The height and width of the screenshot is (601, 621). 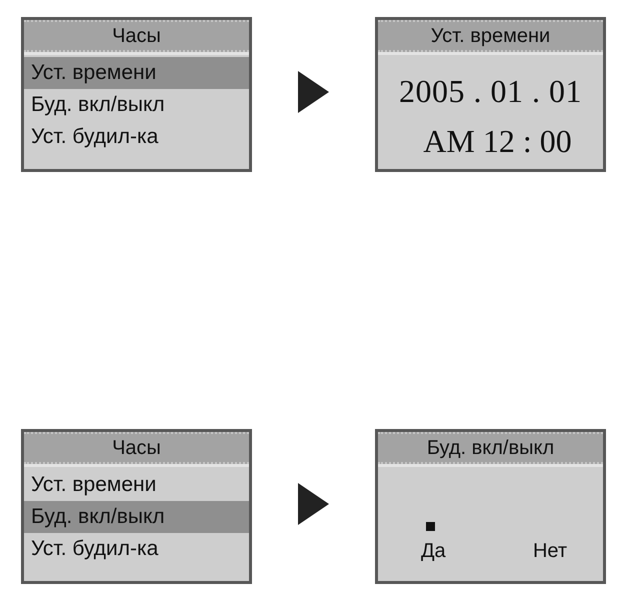 I want to click on option-label: Нет, so click(x=549, y=551).